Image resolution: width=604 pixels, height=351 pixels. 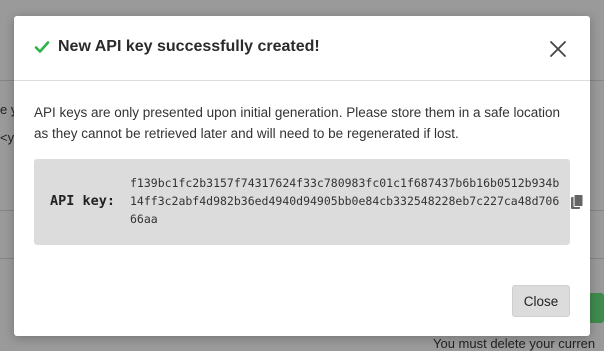 What do you see at coordinates (541, 301) in the screenshot?
I see `close-button: Close` at bounding box center [541, 301].